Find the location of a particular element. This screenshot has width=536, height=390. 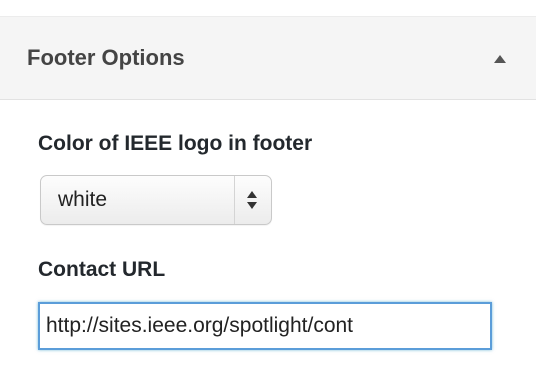

logo-color-select: white is located at coordinates (156, 200).